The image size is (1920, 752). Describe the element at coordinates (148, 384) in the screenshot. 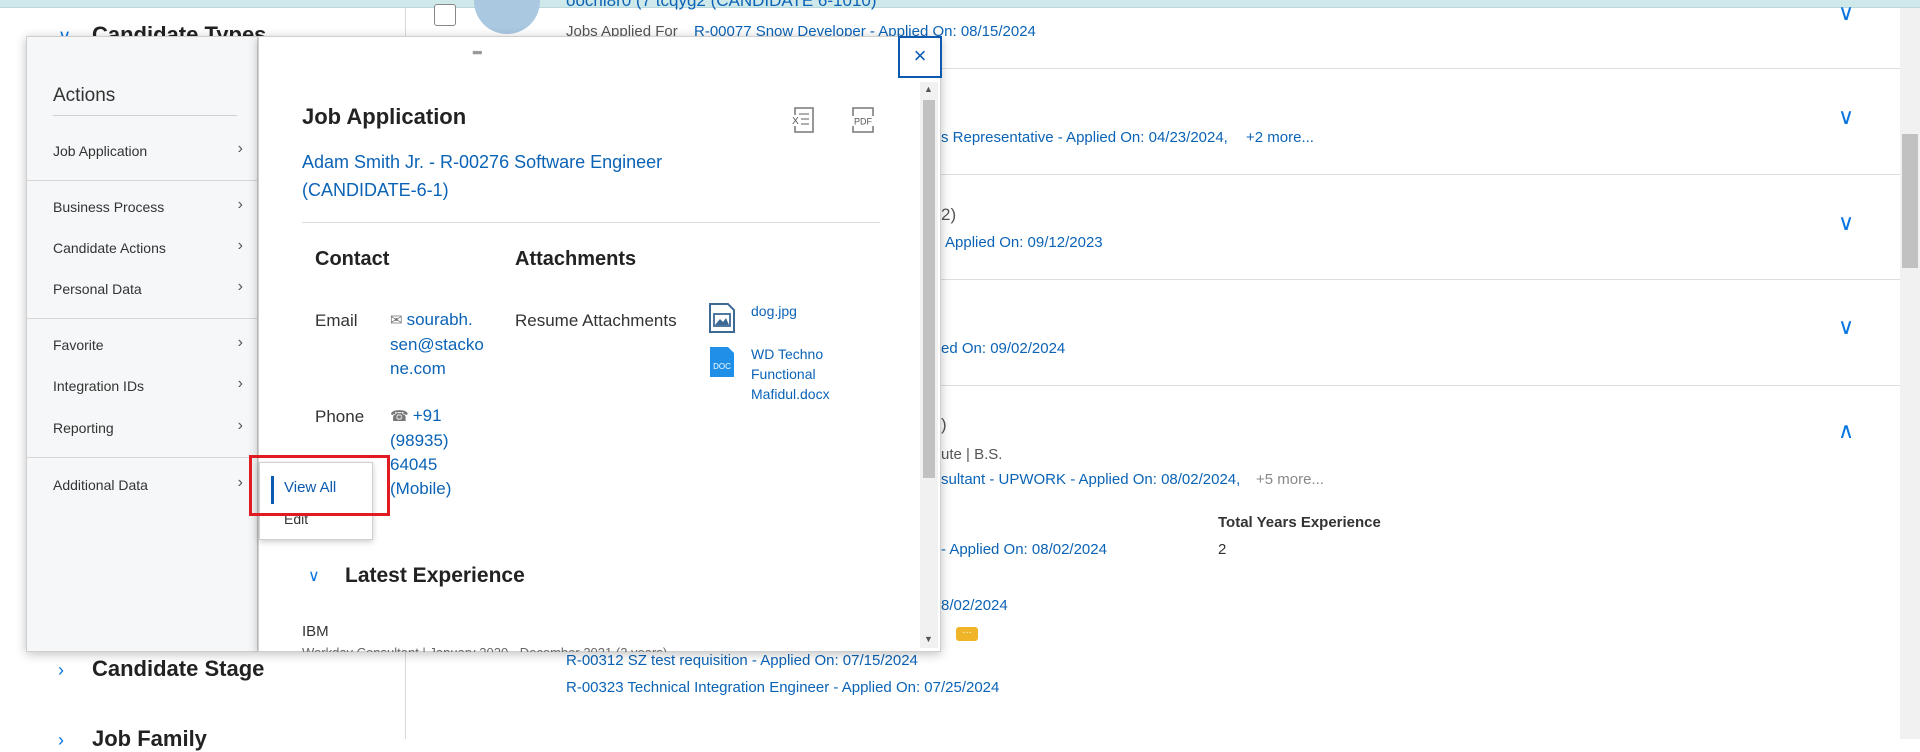

I see `action-integration-ids: Integration IDs ›` at that location.